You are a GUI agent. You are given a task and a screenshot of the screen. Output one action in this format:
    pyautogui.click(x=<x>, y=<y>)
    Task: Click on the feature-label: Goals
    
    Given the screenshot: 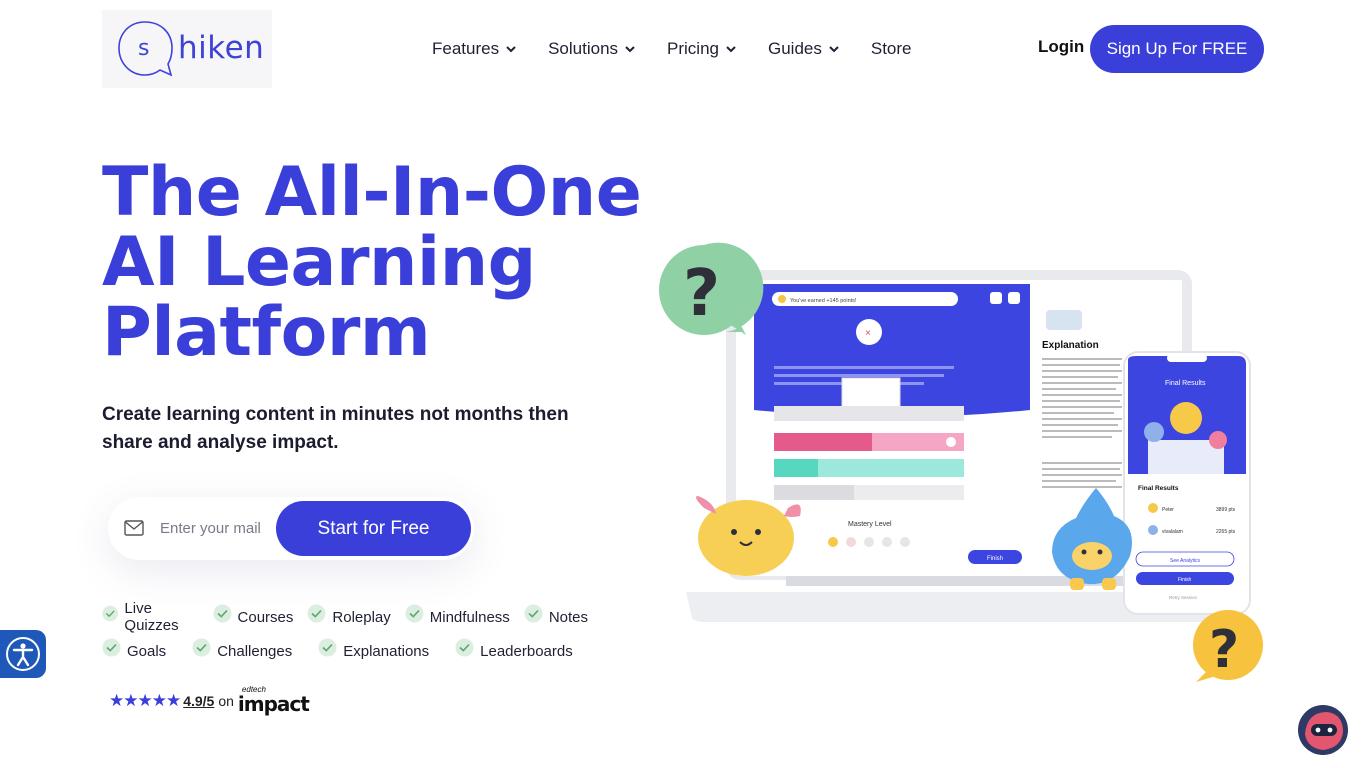 What is the action you would take?
    pyautogui.click(x=147, y=651)
    